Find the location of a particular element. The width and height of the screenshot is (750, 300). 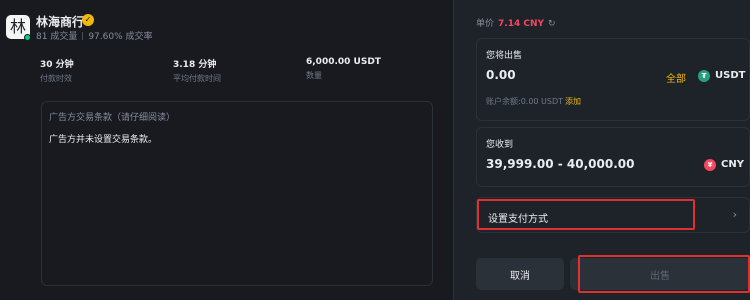

stat-label: 平均付款时间 is located at coordinates (197, 78).